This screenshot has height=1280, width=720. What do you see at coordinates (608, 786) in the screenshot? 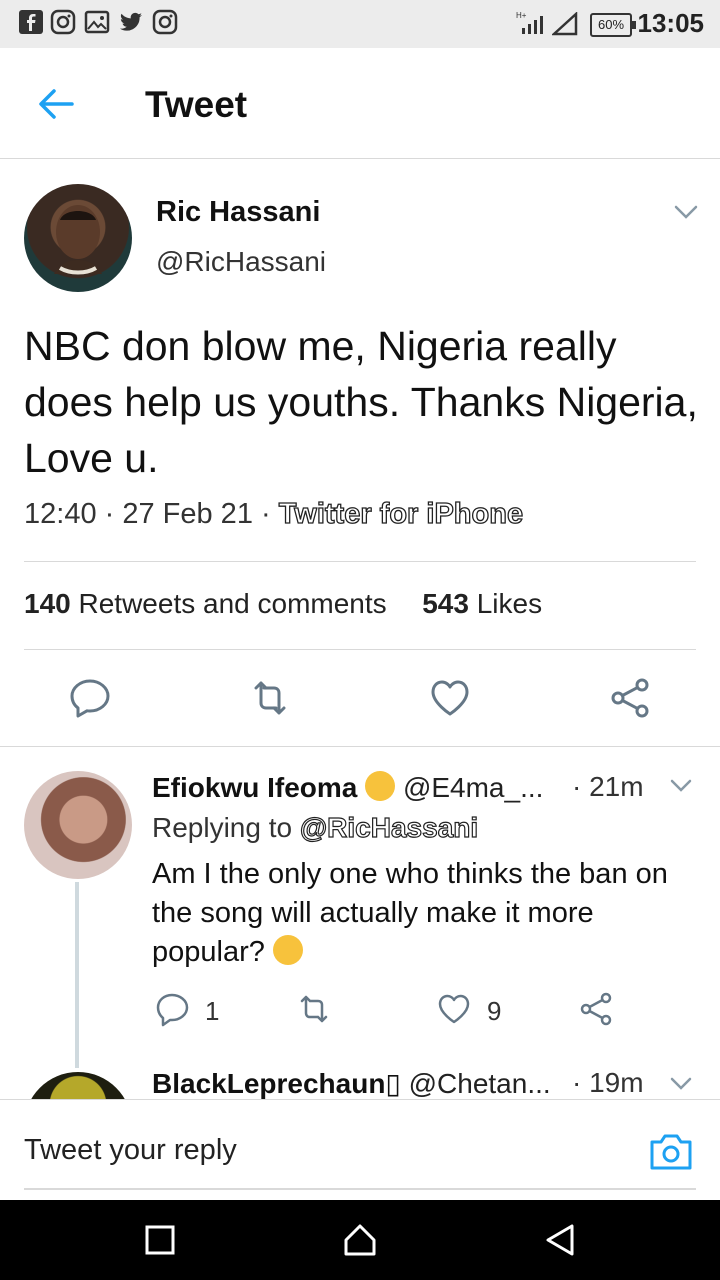
I see `reply-time: · 21m` at bounding box center [608, 786].